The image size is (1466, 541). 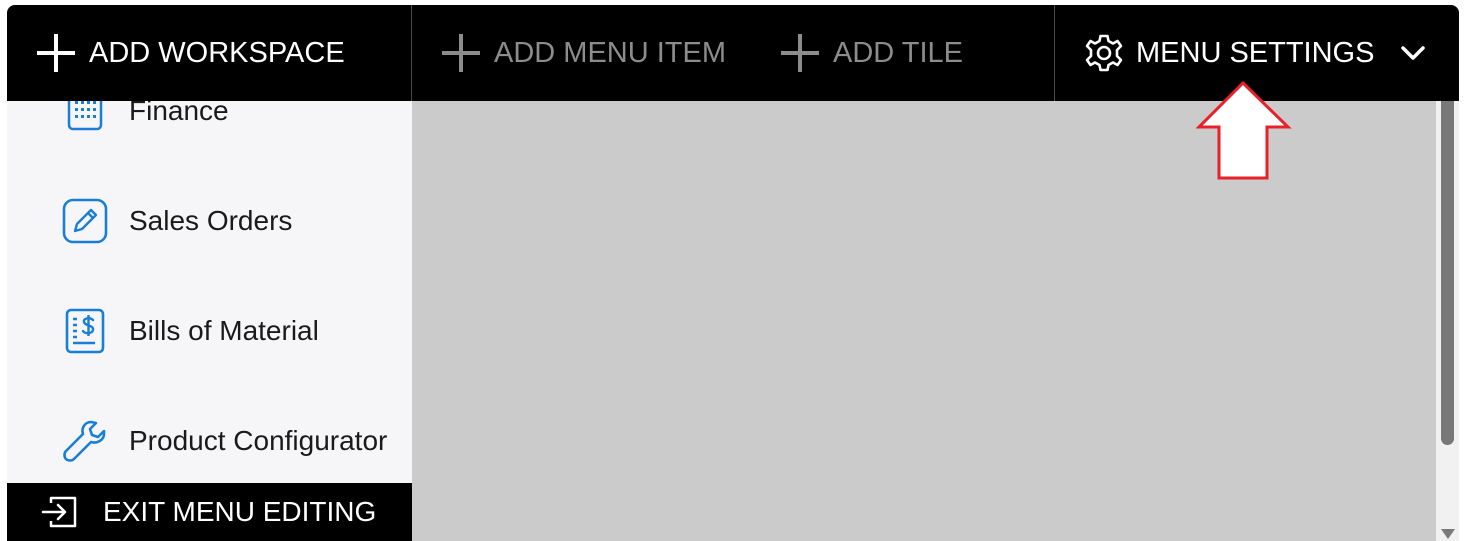 I want to click on sidebar-item-bills-of-material: Bills of Material, so click(x=209, y=331).